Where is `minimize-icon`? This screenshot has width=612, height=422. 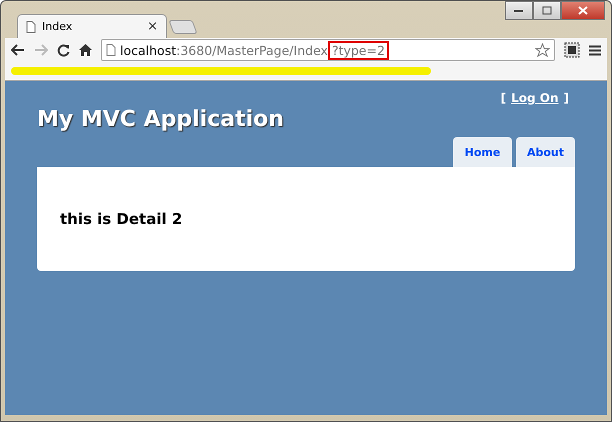
minimize-icon is located at coordinates (519, 10).